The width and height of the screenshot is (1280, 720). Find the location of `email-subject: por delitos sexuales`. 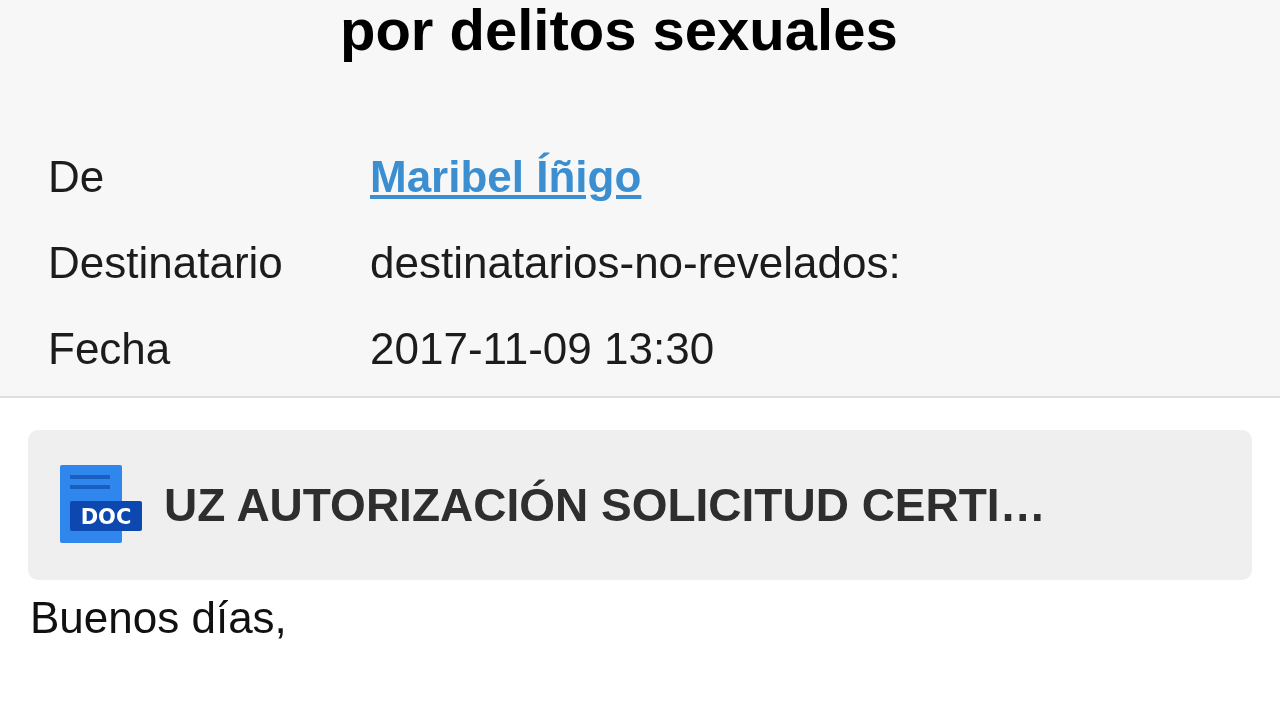

email-subject: por delitos sexuales is located at coordinates (619, 30).